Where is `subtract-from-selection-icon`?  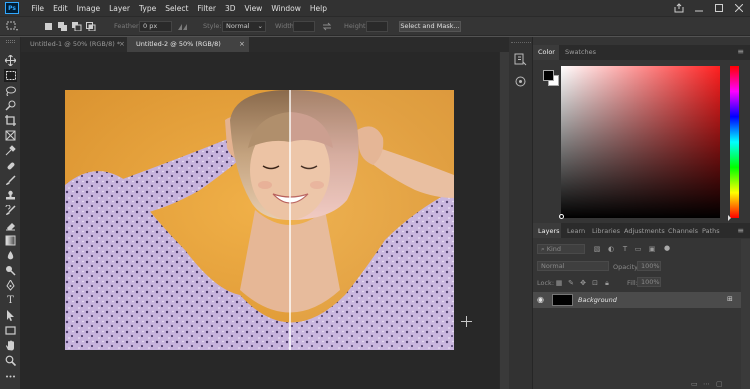 subtract-from-selection-icon is located at coordinates (77, 27).